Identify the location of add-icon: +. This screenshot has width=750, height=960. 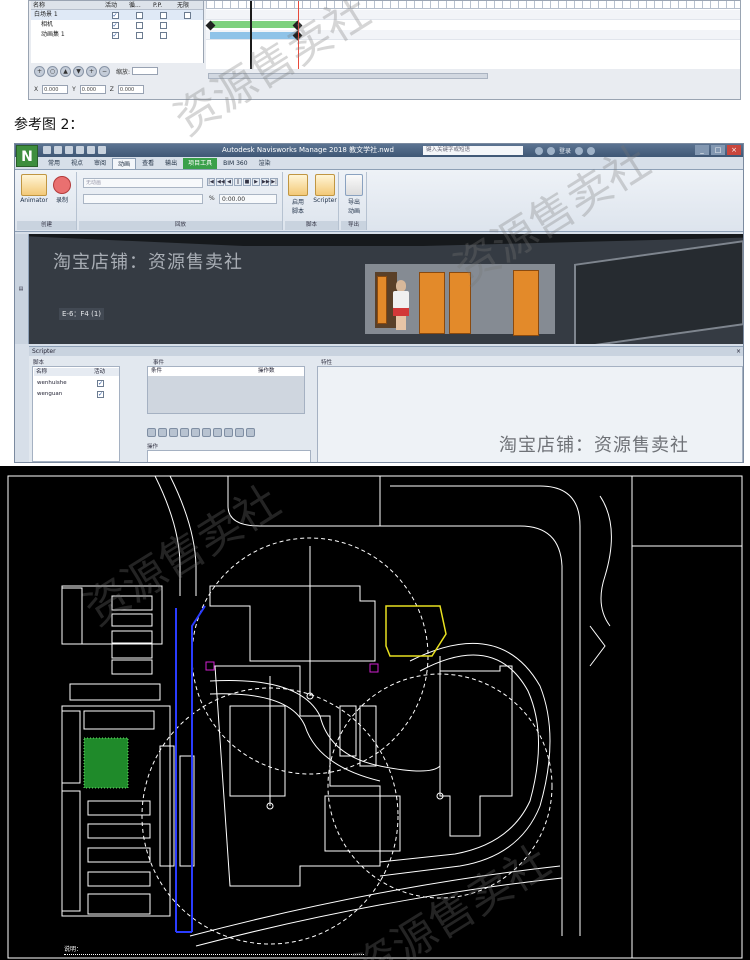
(39, 71).